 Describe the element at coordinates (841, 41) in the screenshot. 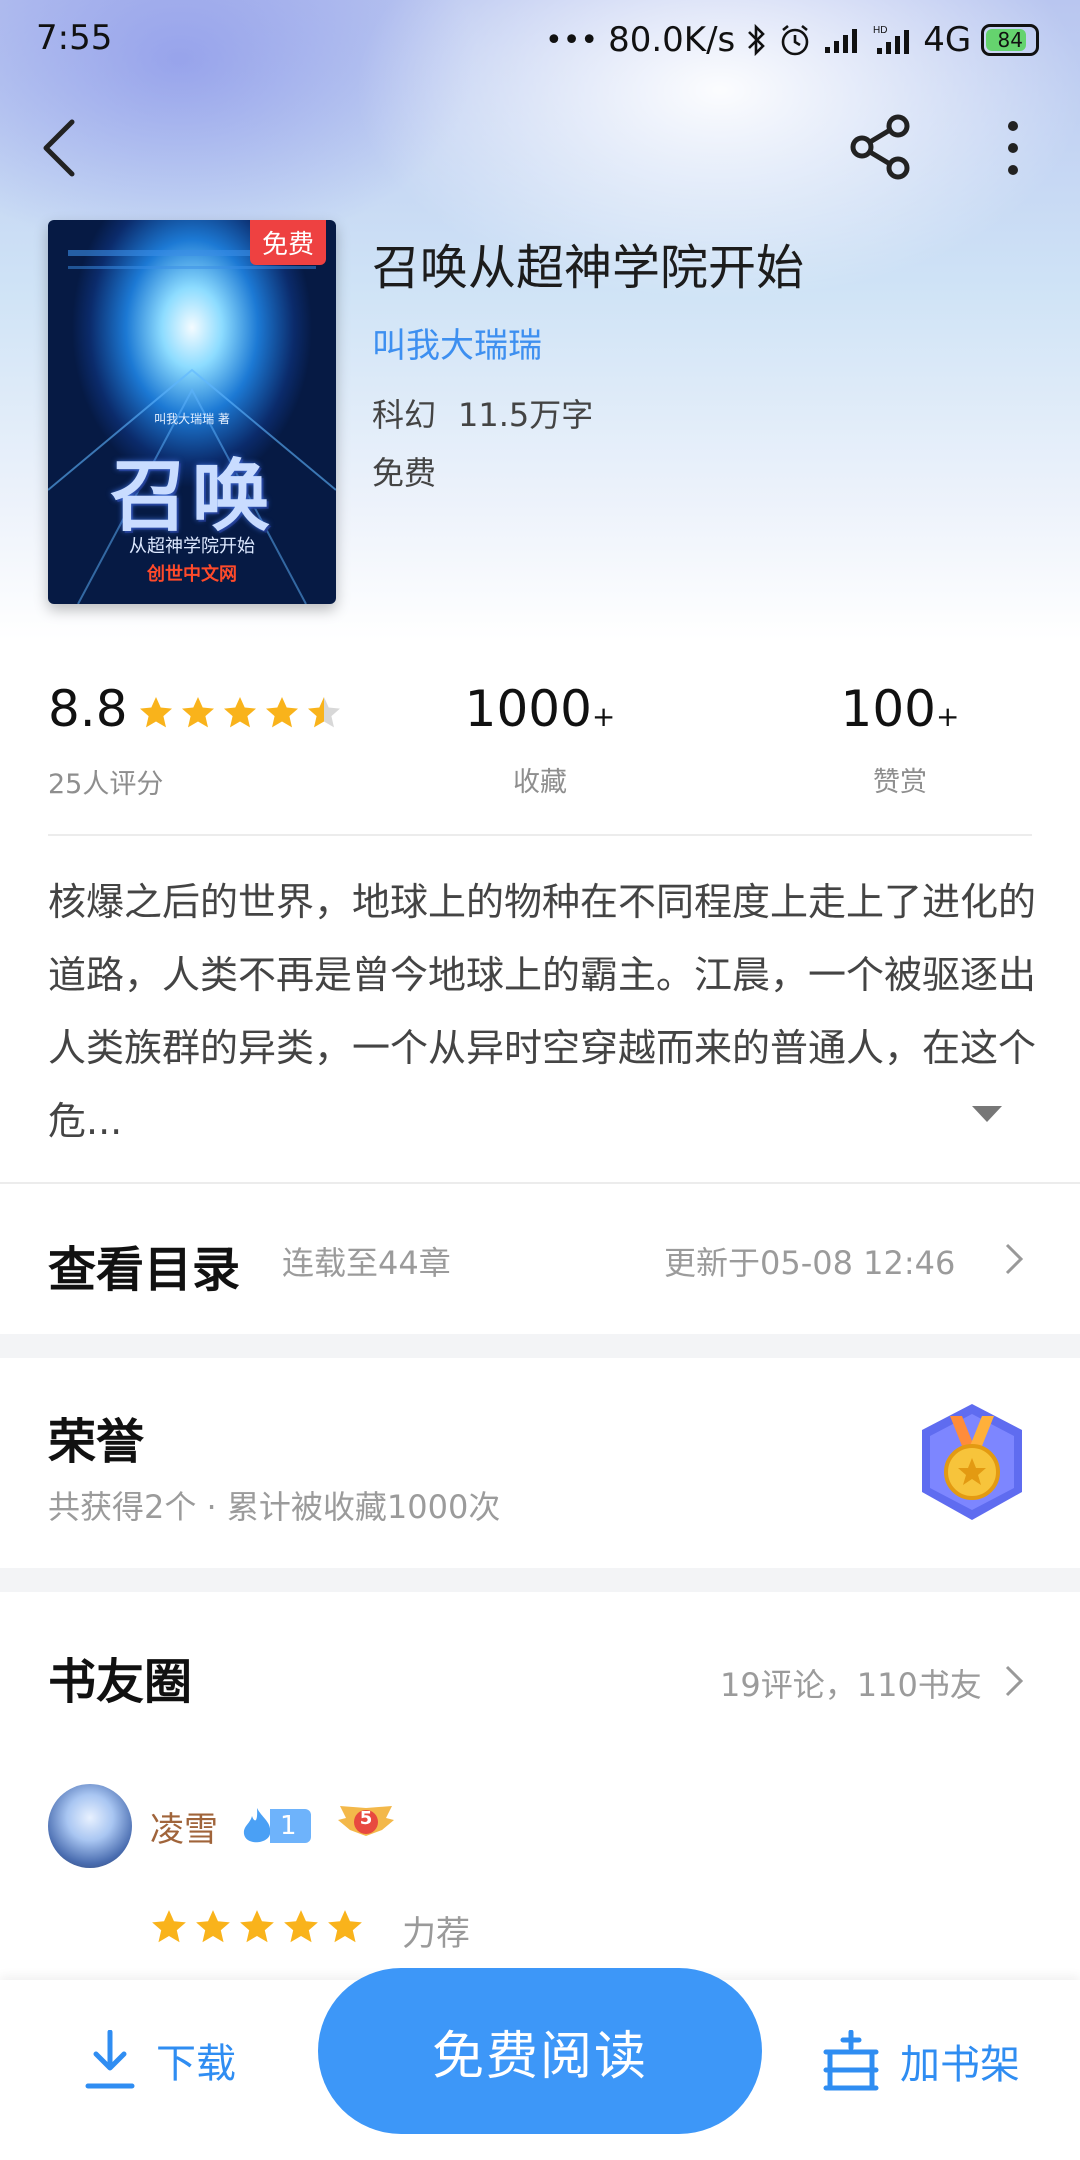

I see `signal-icon` at that location.